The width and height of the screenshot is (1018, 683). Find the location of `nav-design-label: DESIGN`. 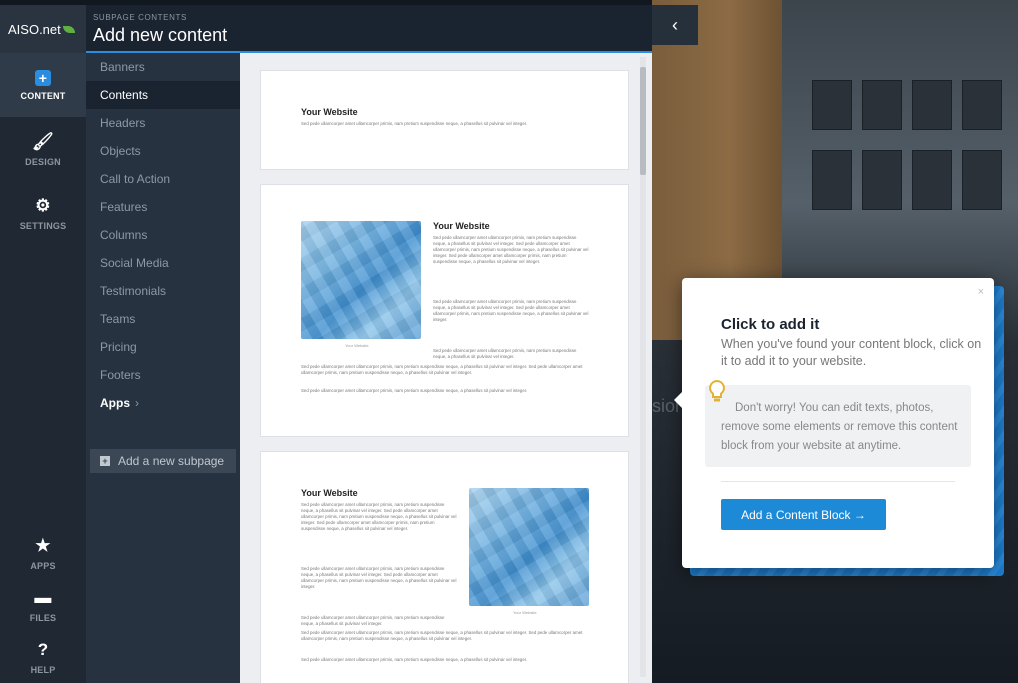

nav-design-label: DESIGN is located at coordinates (43, 161).